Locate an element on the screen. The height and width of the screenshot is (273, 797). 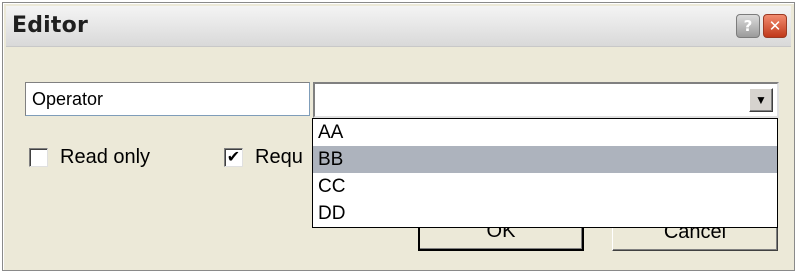
dropdown-item-bb: BB is located at coordinates (545, 159).